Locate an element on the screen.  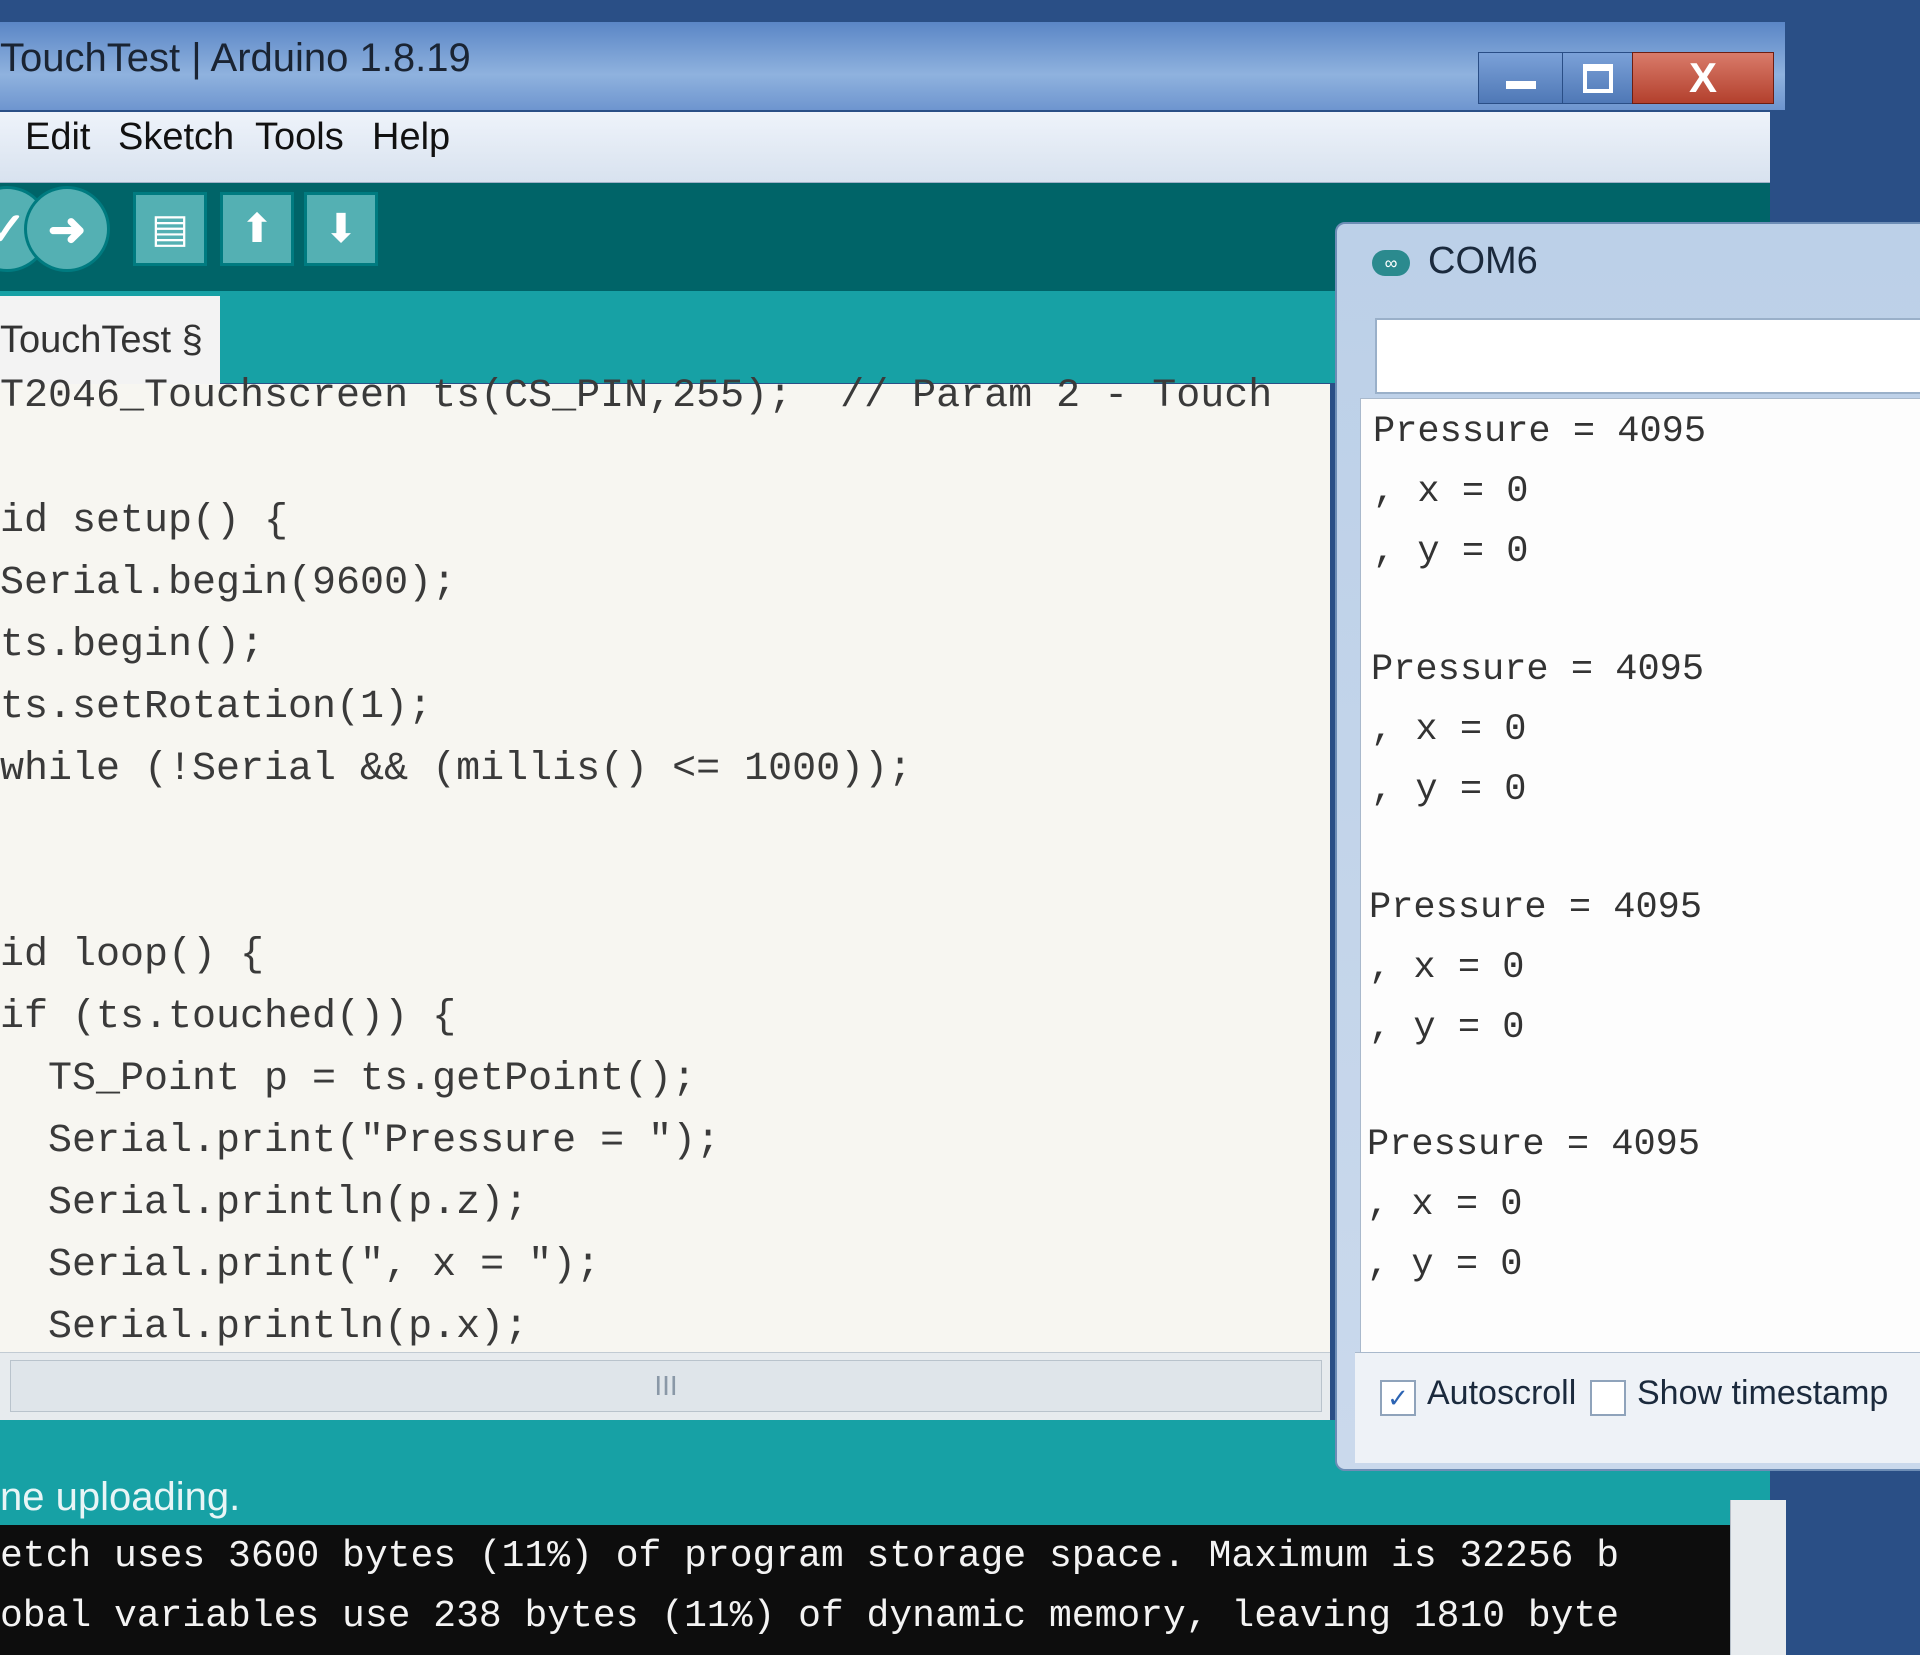
arrow-down-icon: ⬇ is located at coordinates (341, 229).